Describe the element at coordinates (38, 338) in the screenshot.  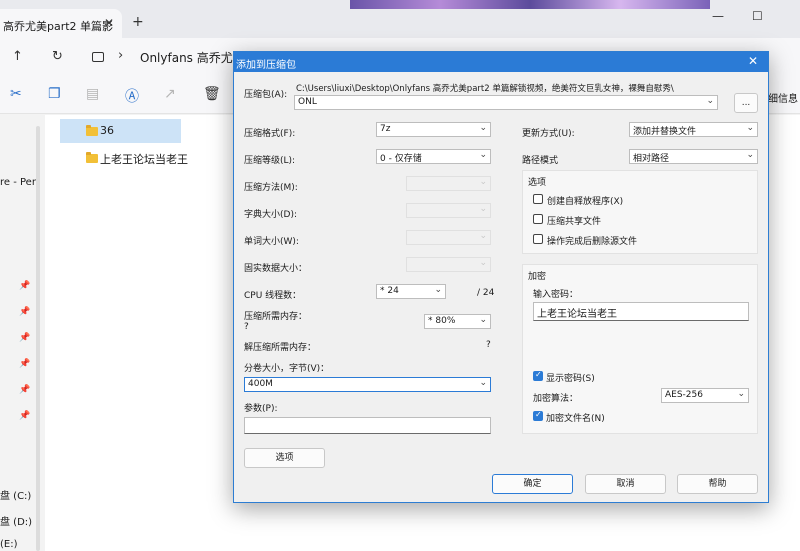
I see `sidebar-scrollbar` at that location.